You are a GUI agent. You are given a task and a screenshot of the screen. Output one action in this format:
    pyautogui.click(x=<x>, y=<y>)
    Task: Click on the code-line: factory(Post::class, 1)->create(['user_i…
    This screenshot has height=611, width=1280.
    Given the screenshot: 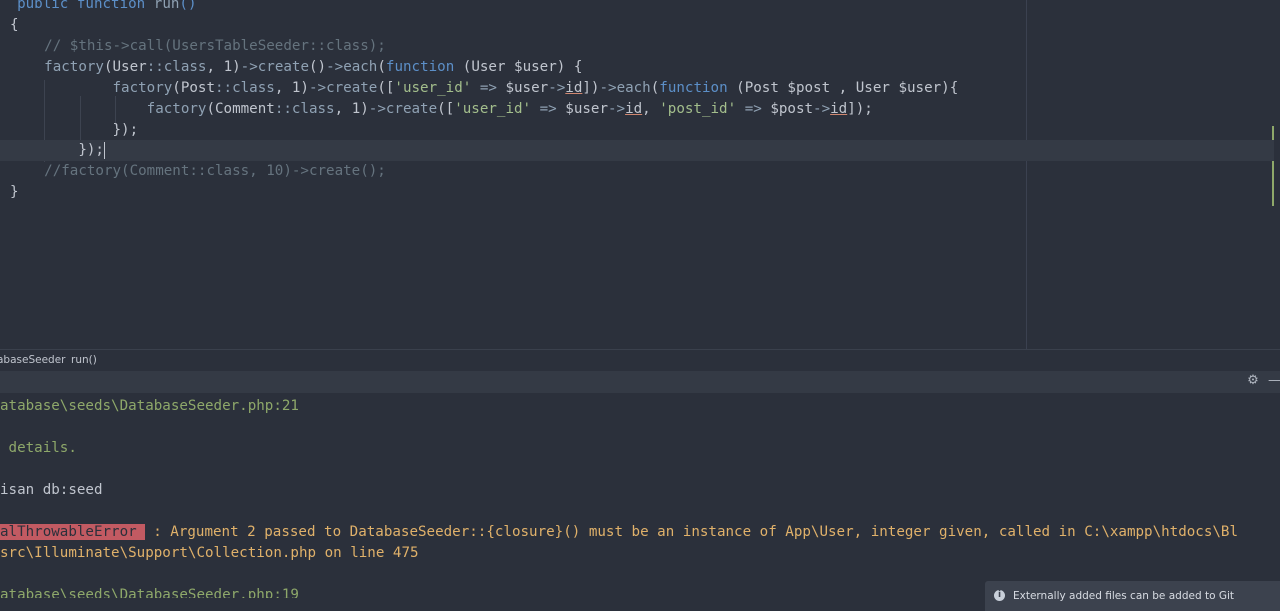 What is the action you would take?
    pyautogui.click(x=637, y=88)
    